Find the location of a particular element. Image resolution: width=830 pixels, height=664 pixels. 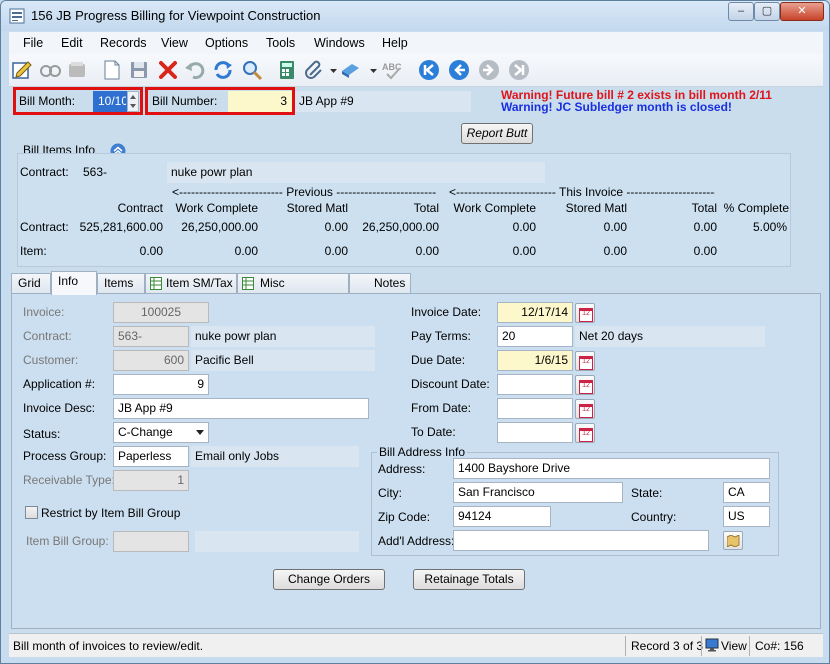

due-date-input: 1/6/15 is located at coordinates (535, 360).